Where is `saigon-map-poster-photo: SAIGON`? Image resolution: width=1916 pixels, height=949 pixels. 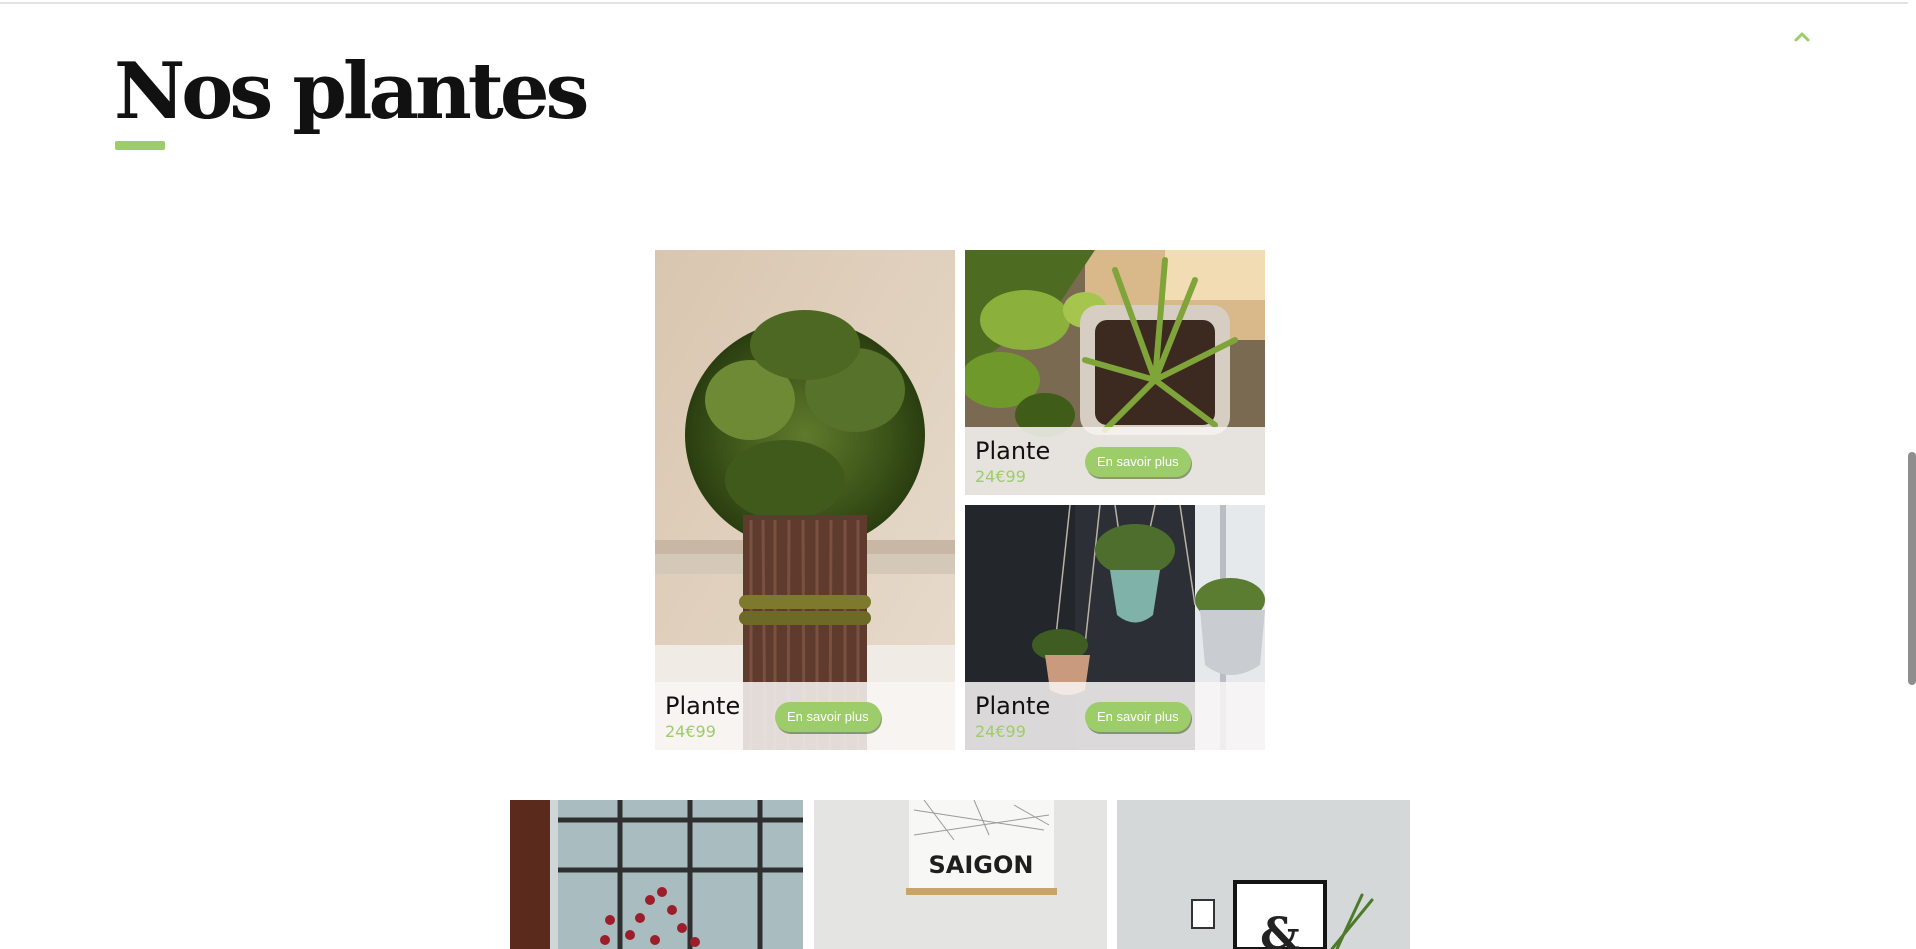 saigon-map-poster-photo: SAIGON is located at coordinates (960, 874).